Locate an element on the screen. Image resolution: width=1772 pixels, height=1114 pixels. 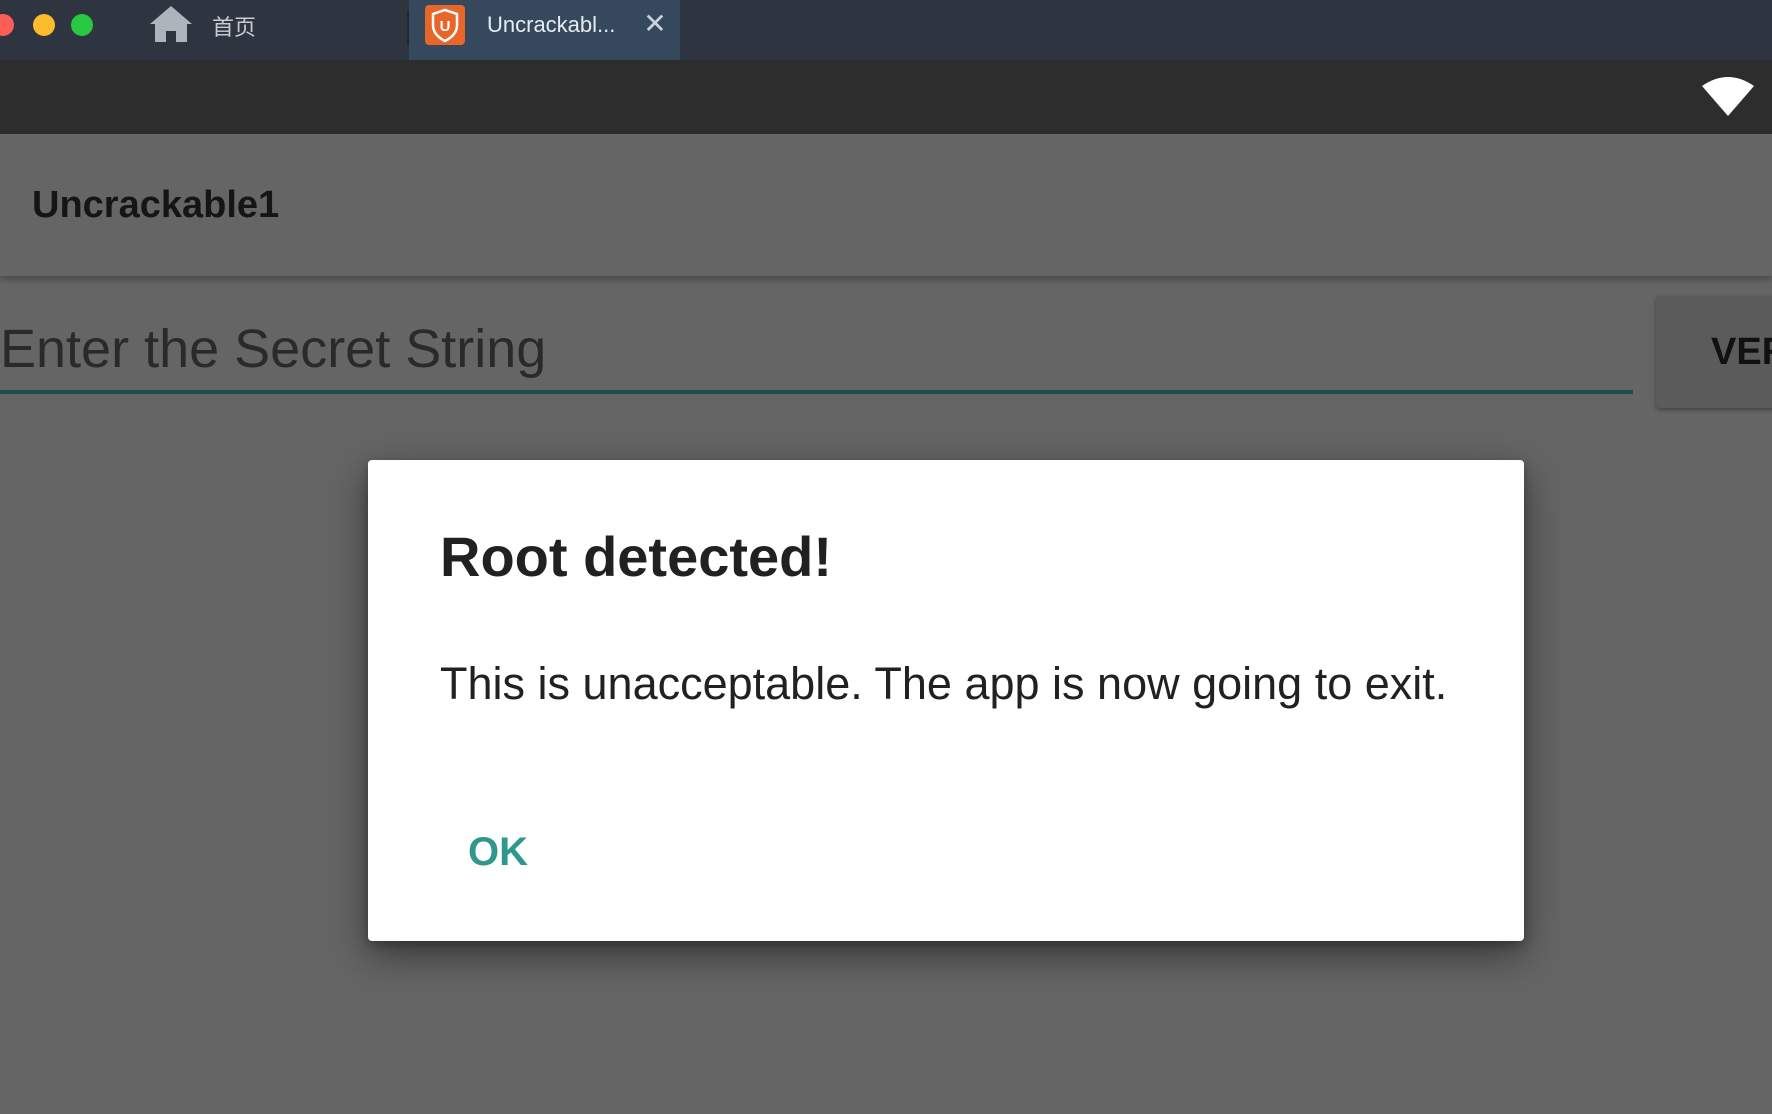
wifi-icon is located at coordinates (1728, 96).